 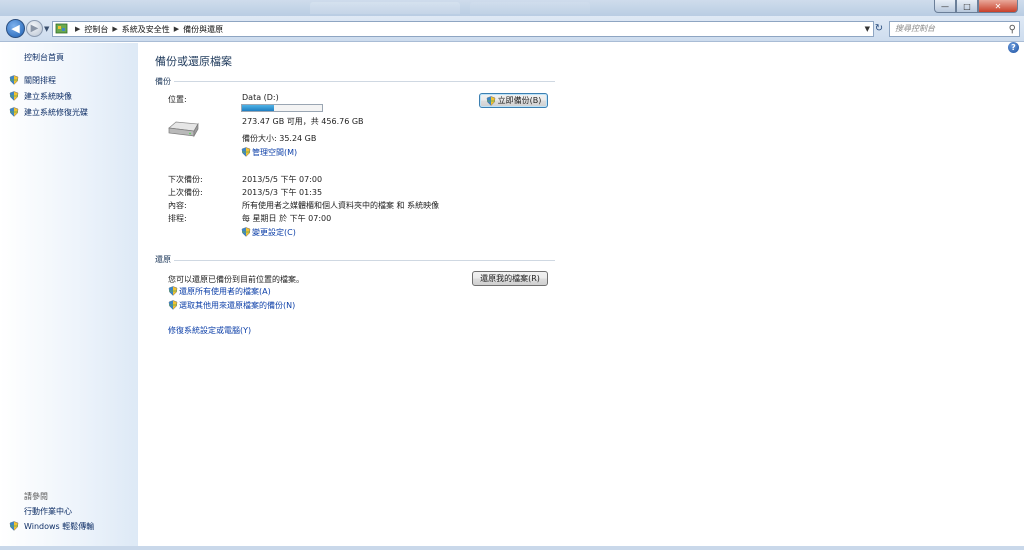 What do you see at coordinates (225, 291) in the screenshot?
I see `restore-all-users-link: 還原所有使用者的檔案(A)` at bounding box center [225, 291].